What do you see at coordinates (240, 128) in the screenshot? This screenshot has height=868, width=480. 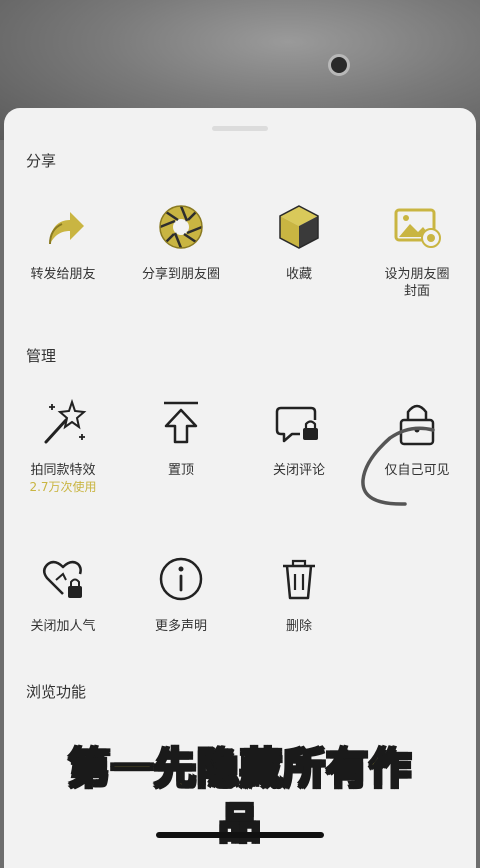 I see `sheet-drag-handle` at bounding box center [240, 128].